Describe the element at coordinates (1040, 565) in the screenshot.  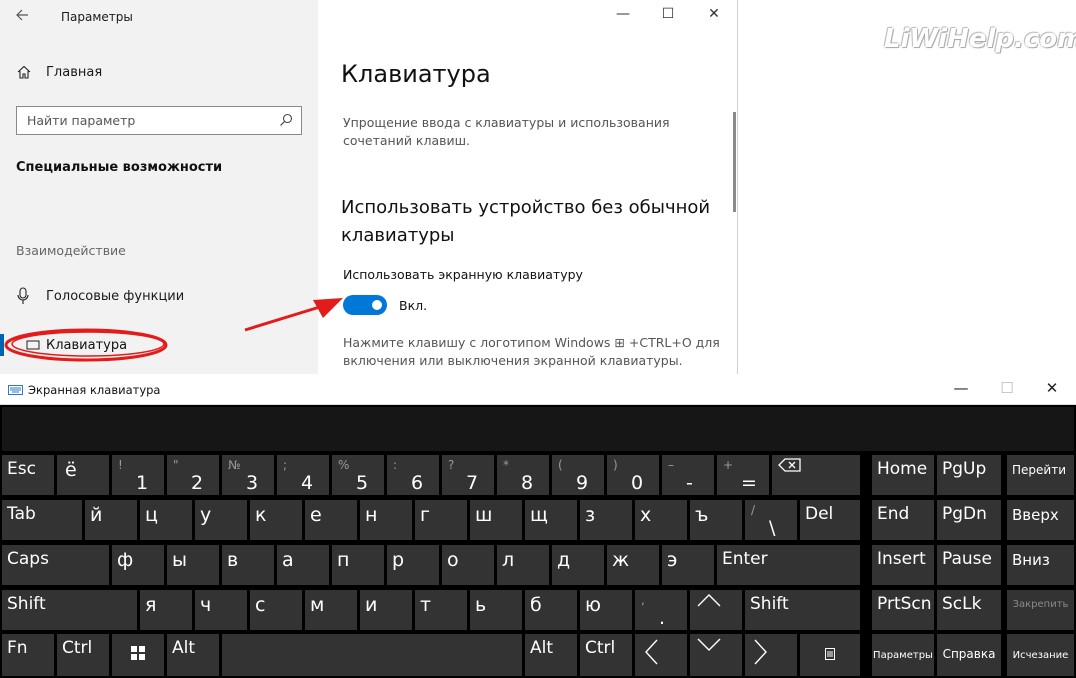
I see `key-down-text: Вниз` at that location.